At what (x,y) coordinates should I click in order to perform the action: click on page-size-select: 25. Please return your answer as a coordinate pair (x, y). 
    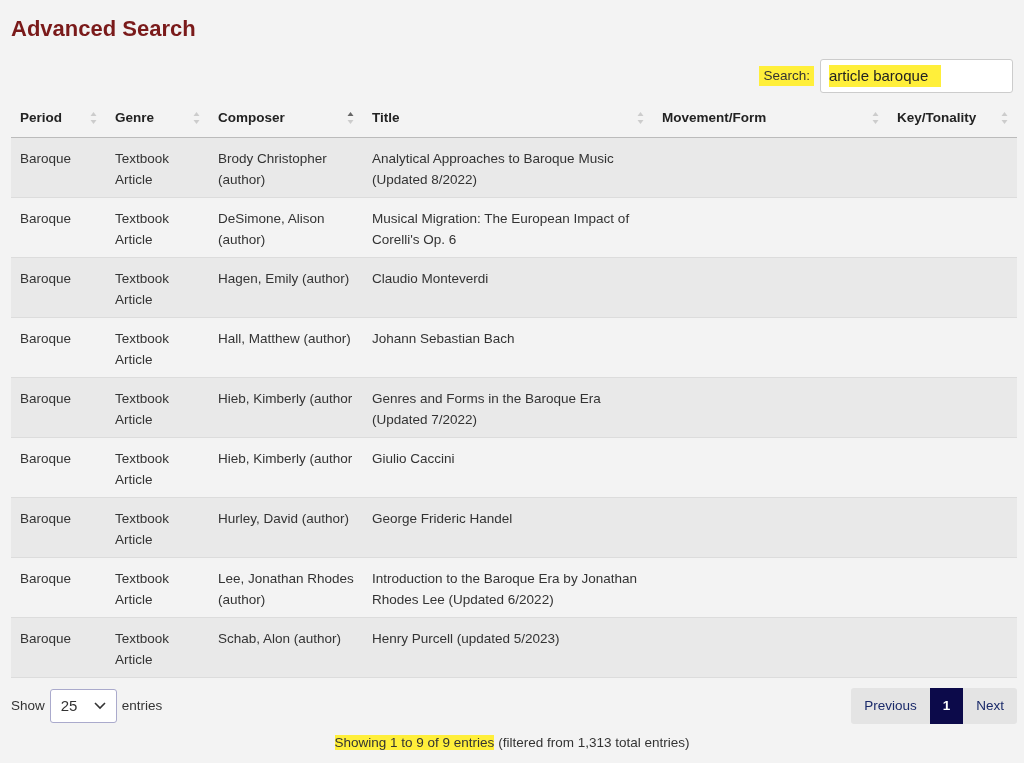
    Looking at the image, I should click on (83, 706).